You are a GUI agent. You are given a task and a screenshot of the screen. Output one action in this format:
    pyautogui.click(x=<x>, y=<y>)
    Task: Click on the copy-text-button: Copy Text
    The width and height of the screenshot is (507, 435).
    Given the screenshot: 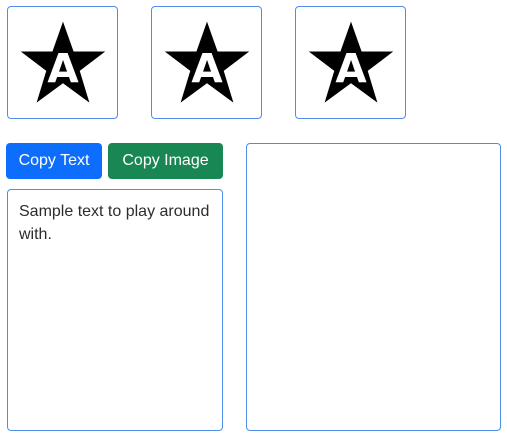 What is the action you would take?
    pyautogui.click(x=54, y=161)
    